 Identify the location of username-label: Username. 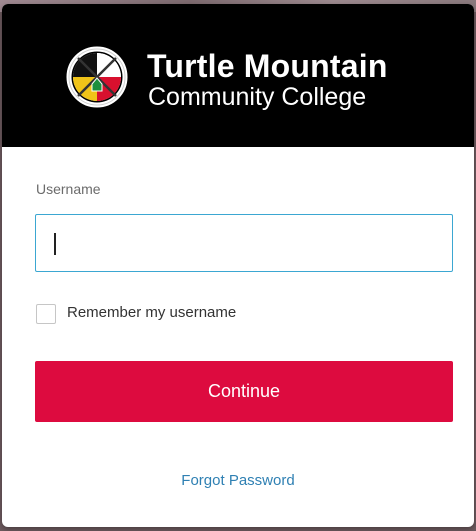
(68, 189).